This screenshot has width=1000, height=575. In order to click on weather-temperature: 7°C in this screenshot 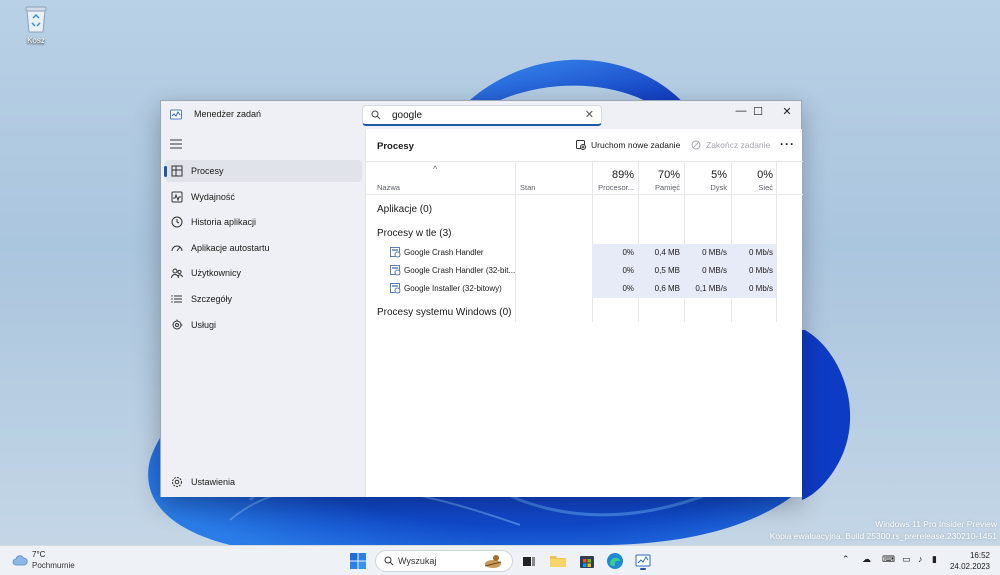, I will do `click(39, 554)`.